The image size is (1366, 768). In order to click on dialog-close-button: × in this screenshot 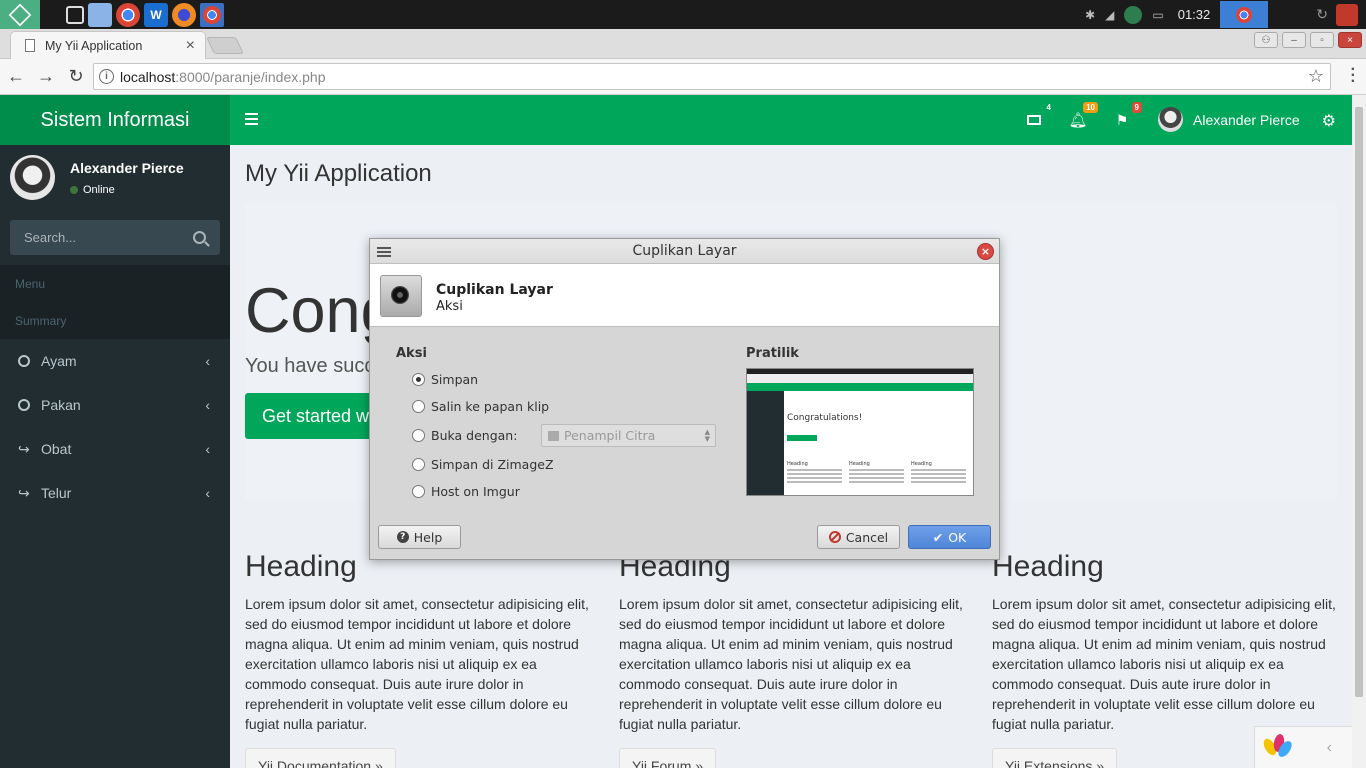, I will do `click(985, 251)`.